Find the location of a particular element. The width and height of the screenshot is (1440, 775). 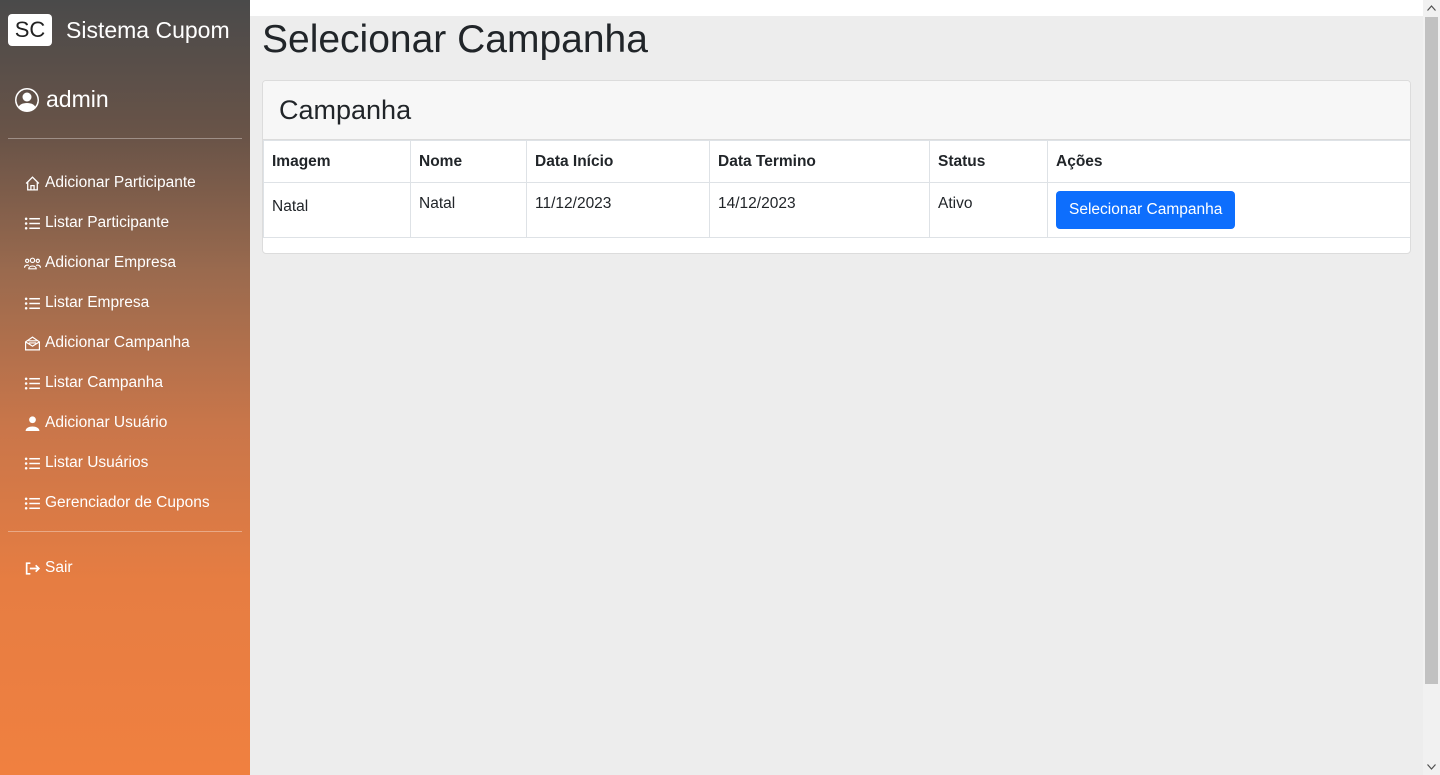

brand: SC Sistema Cupom is located at coordinates (119, 30).